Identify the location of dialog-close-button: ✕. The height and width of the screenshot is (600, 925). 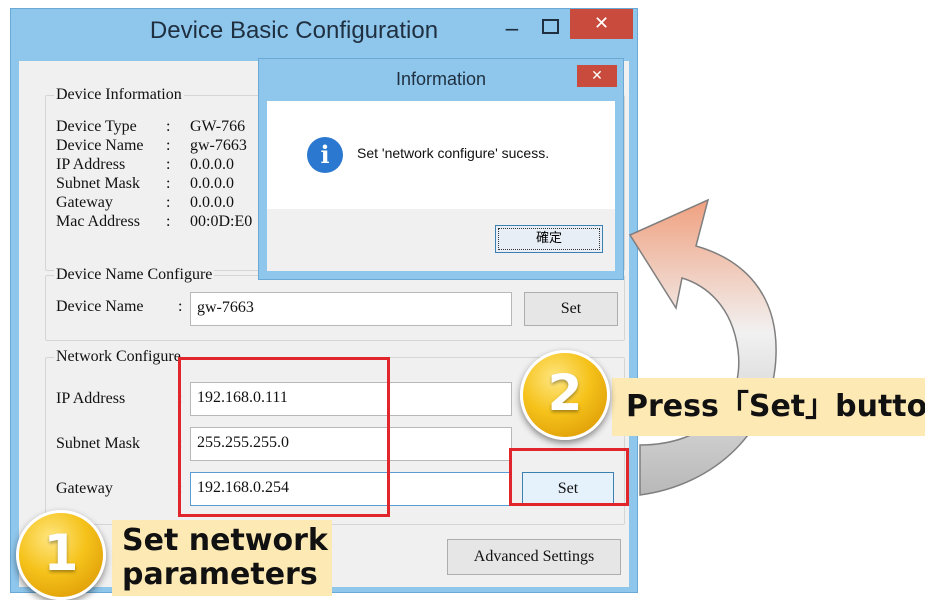
(597, 76).